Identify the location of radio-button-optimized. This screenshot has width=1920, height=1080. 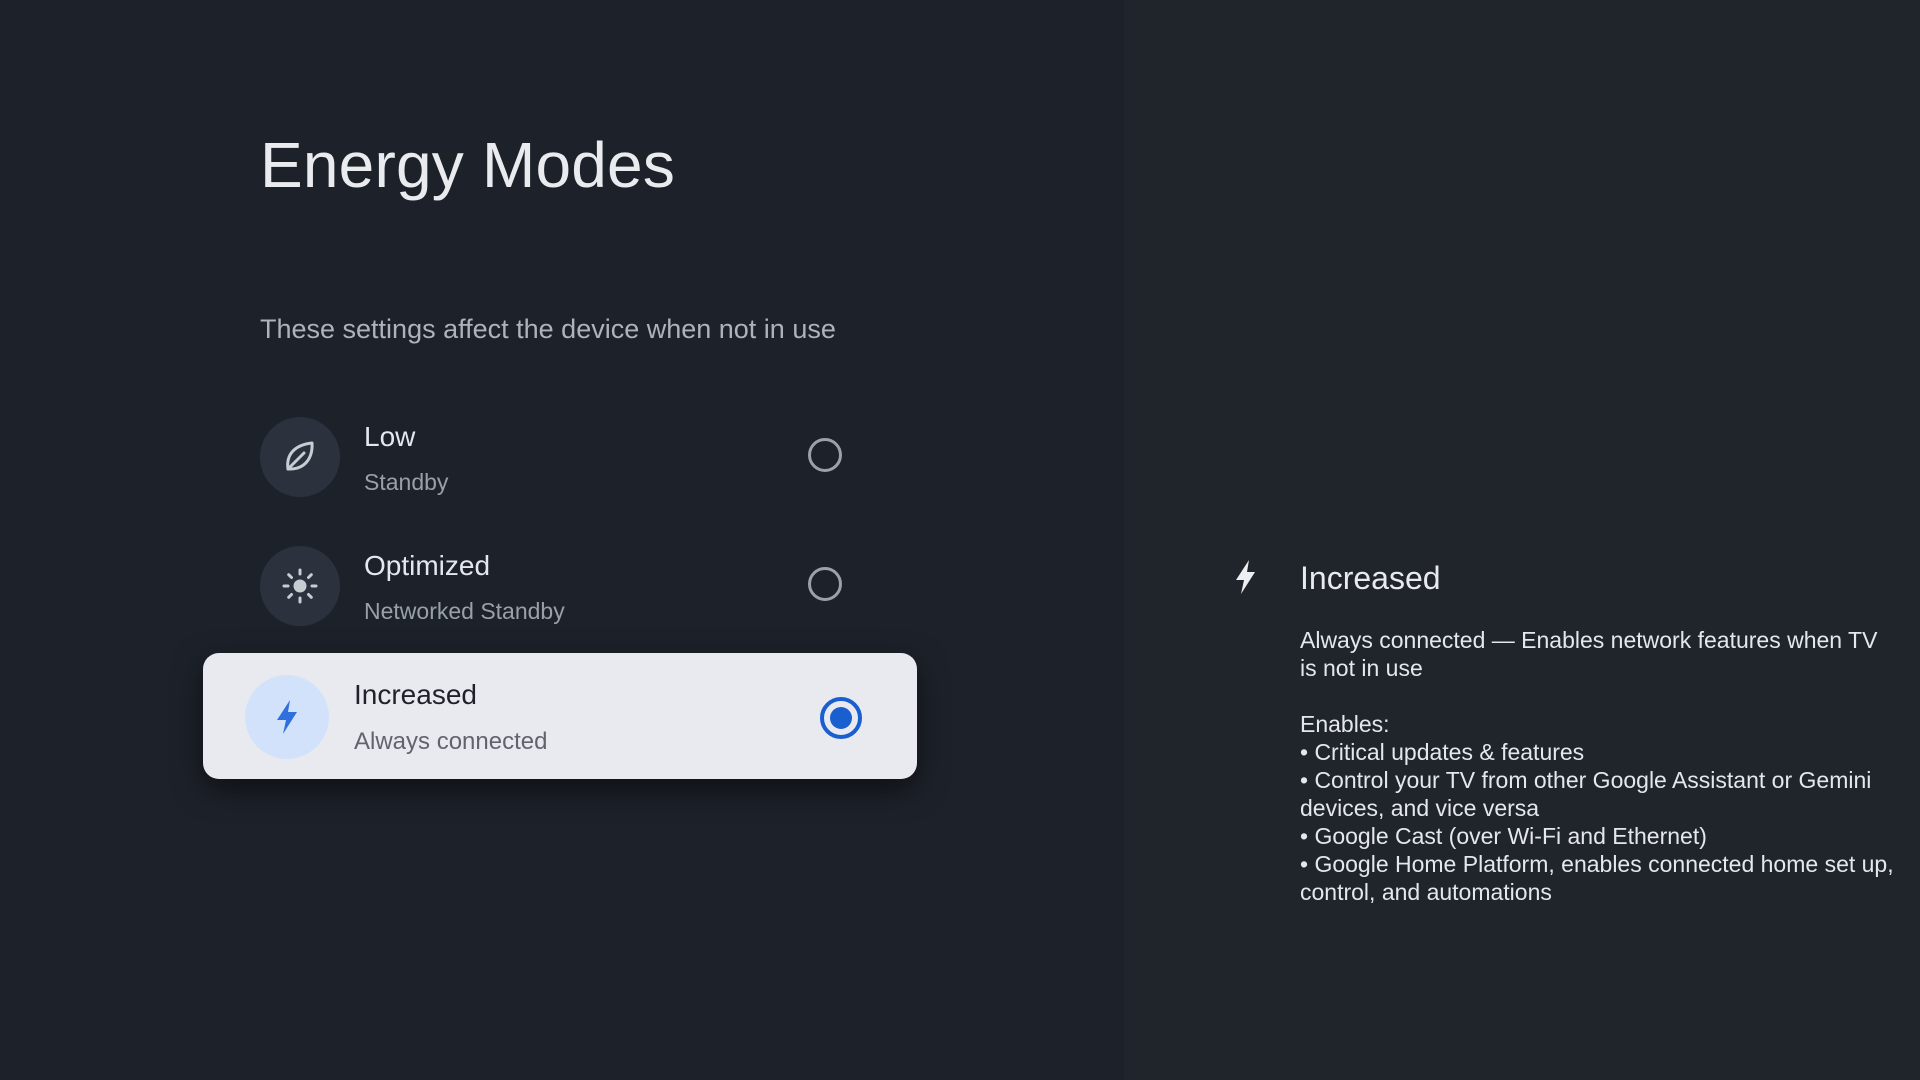
(825, 584).